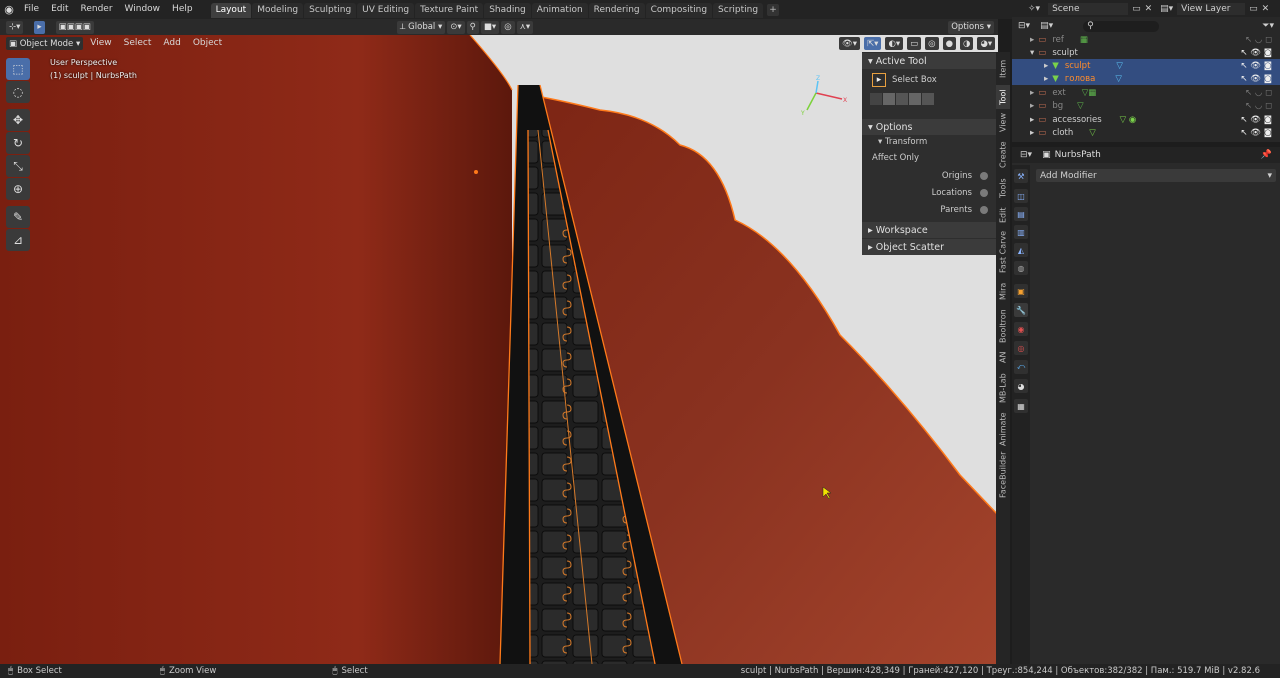 This screenshot has width=1280, height=678. Describe the element at coordinates (1156, 175) in the screenshot. I see `add-modifier-dropdown: Add Modifier ▾` at that location.